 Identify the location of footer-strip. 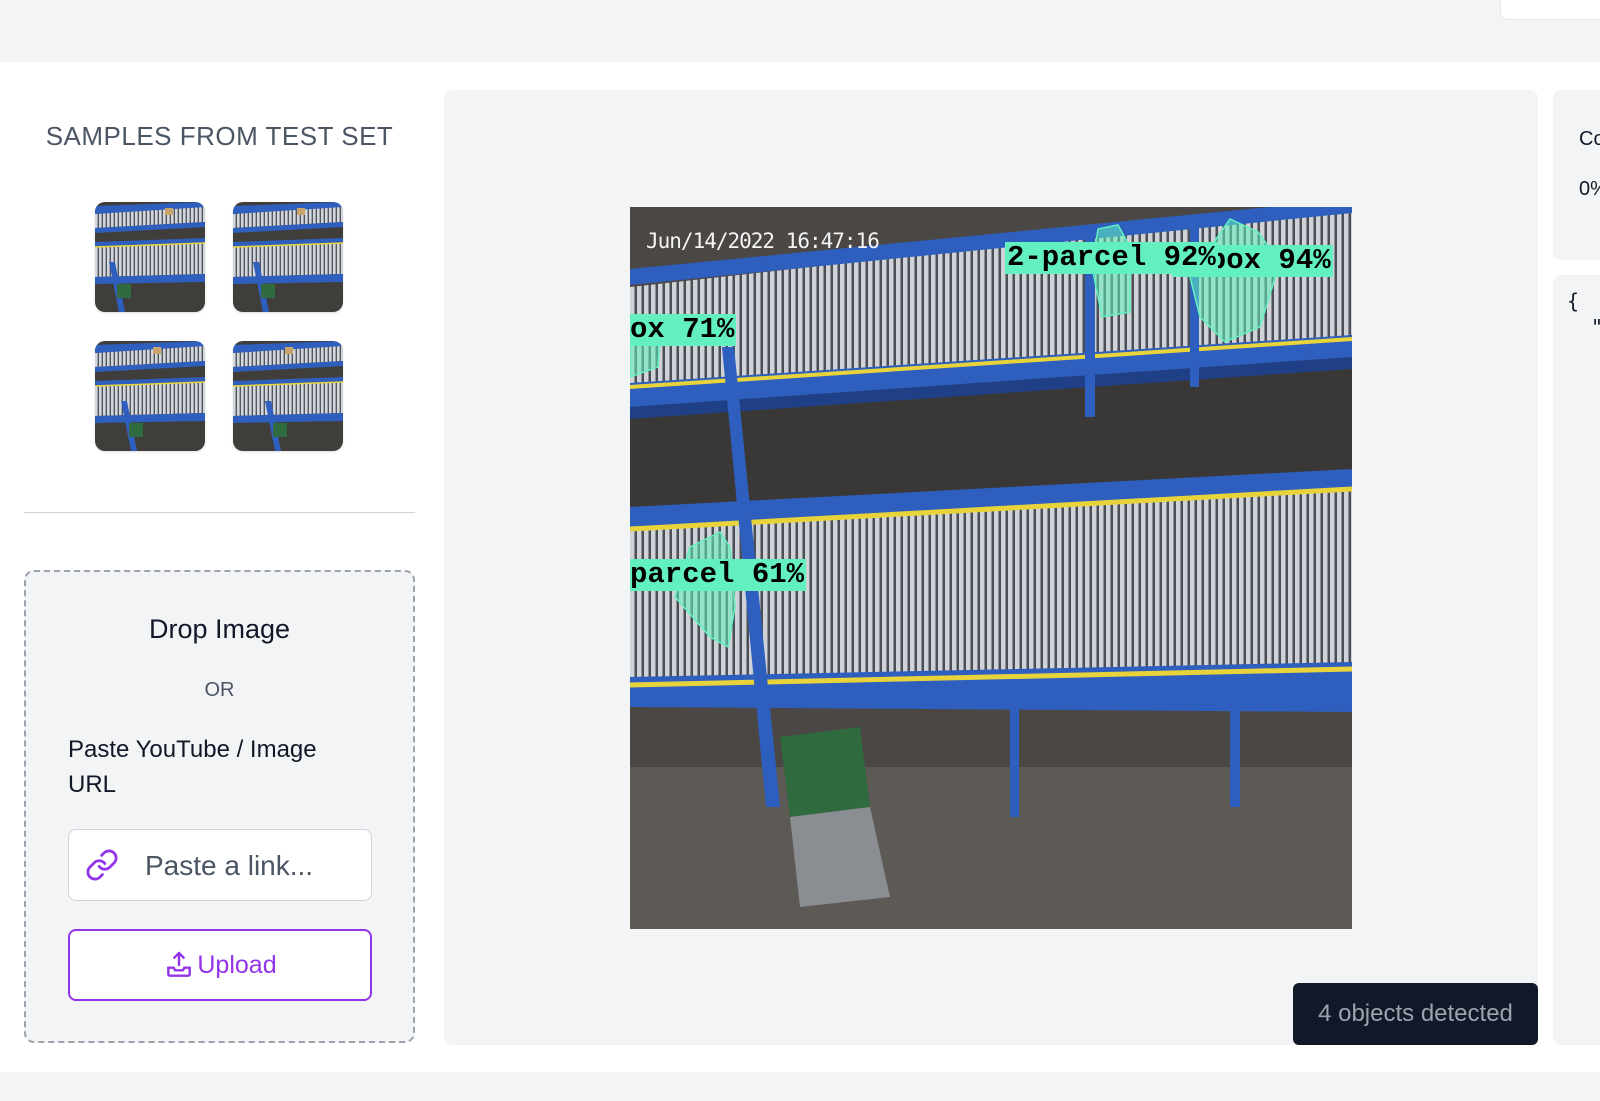
(800, 1086).